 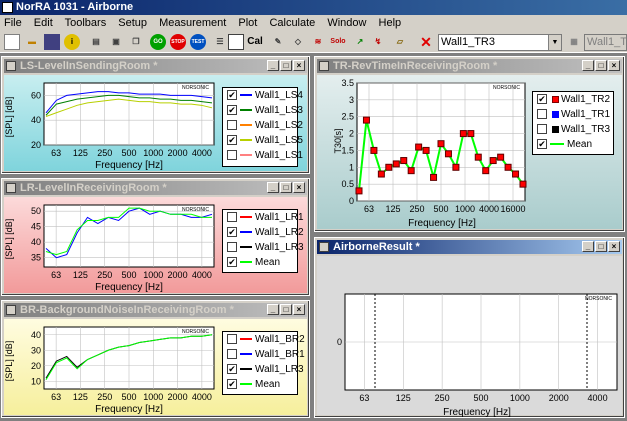 I want to click on grid-icon: ▦, so click(x=574, y=42).